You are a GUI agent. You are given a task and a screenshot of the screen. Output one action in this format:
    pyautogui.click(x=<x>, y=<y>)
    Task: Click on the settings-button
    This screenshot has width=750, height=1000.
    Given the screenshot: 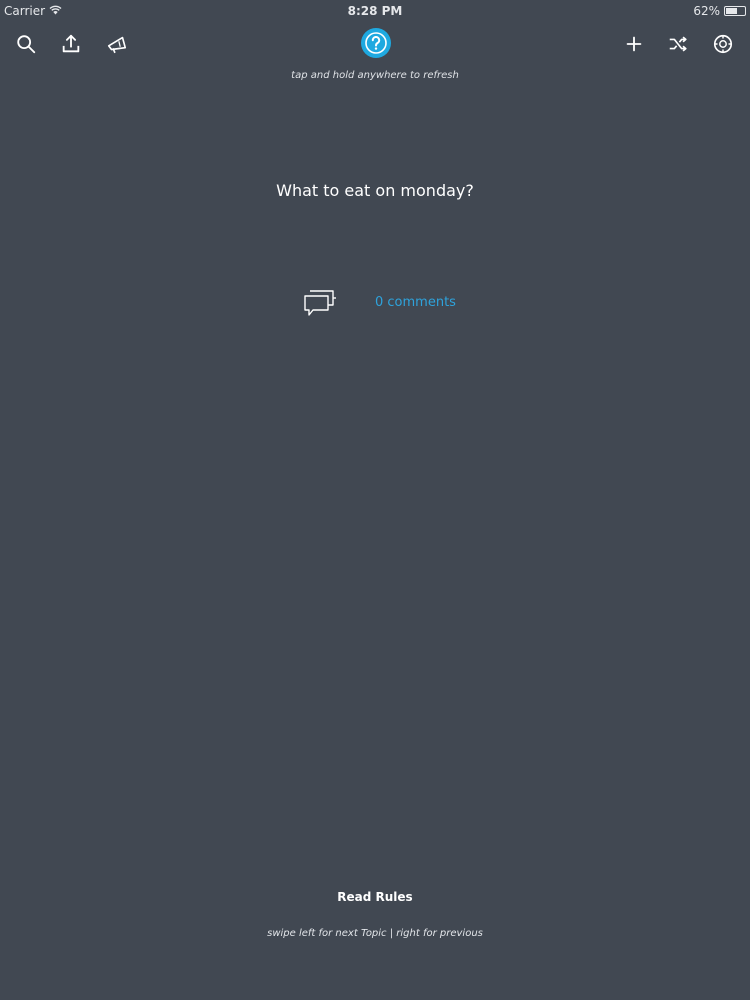 What is the action you would take?
    pyautogui.click(x=723, y=44)
    